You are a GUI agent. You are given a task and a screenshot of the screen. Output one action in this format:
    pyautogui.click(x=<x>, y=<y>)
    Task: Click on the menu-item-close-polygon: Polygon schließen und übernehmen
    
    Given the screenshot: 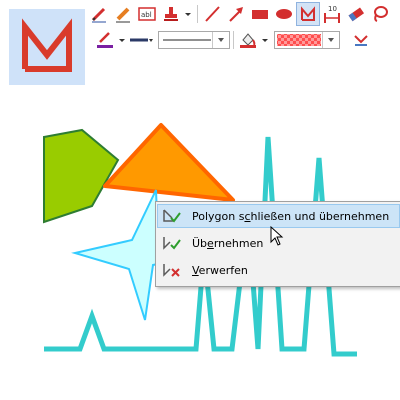 What is the action you would take?
    pyautogui.click(x=278, y=216)
    